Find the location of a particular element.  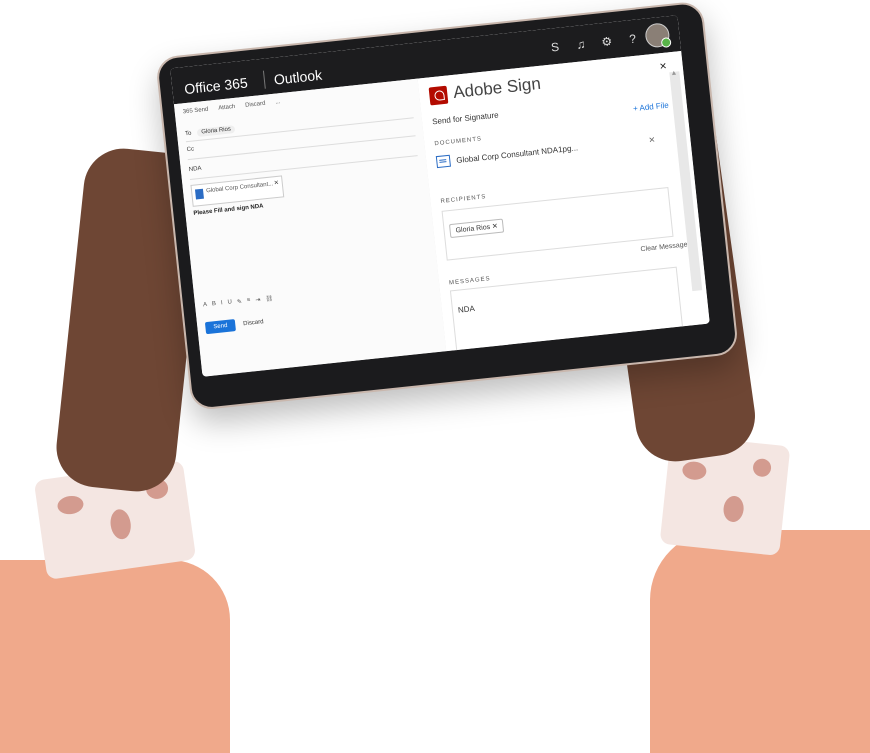

link-icon: ⛓ is located at coordinates (269, 301).